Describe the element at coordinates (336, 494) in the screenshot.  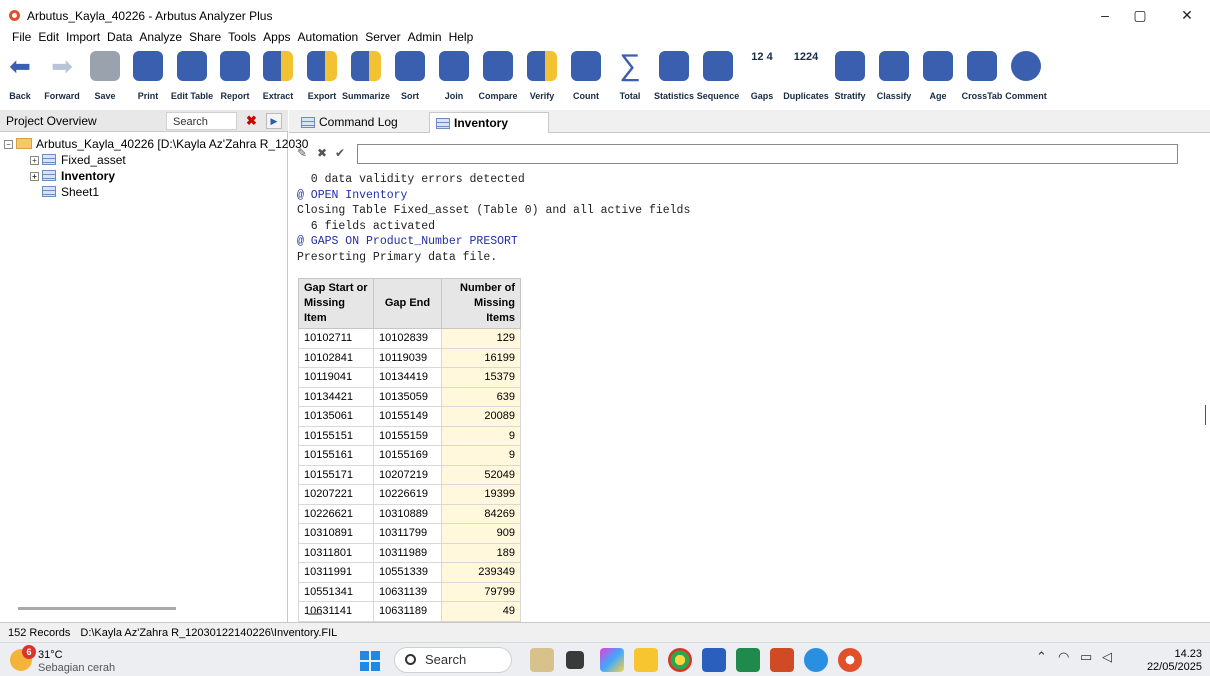
I see `gap-start-cell: 10207221` at that location.